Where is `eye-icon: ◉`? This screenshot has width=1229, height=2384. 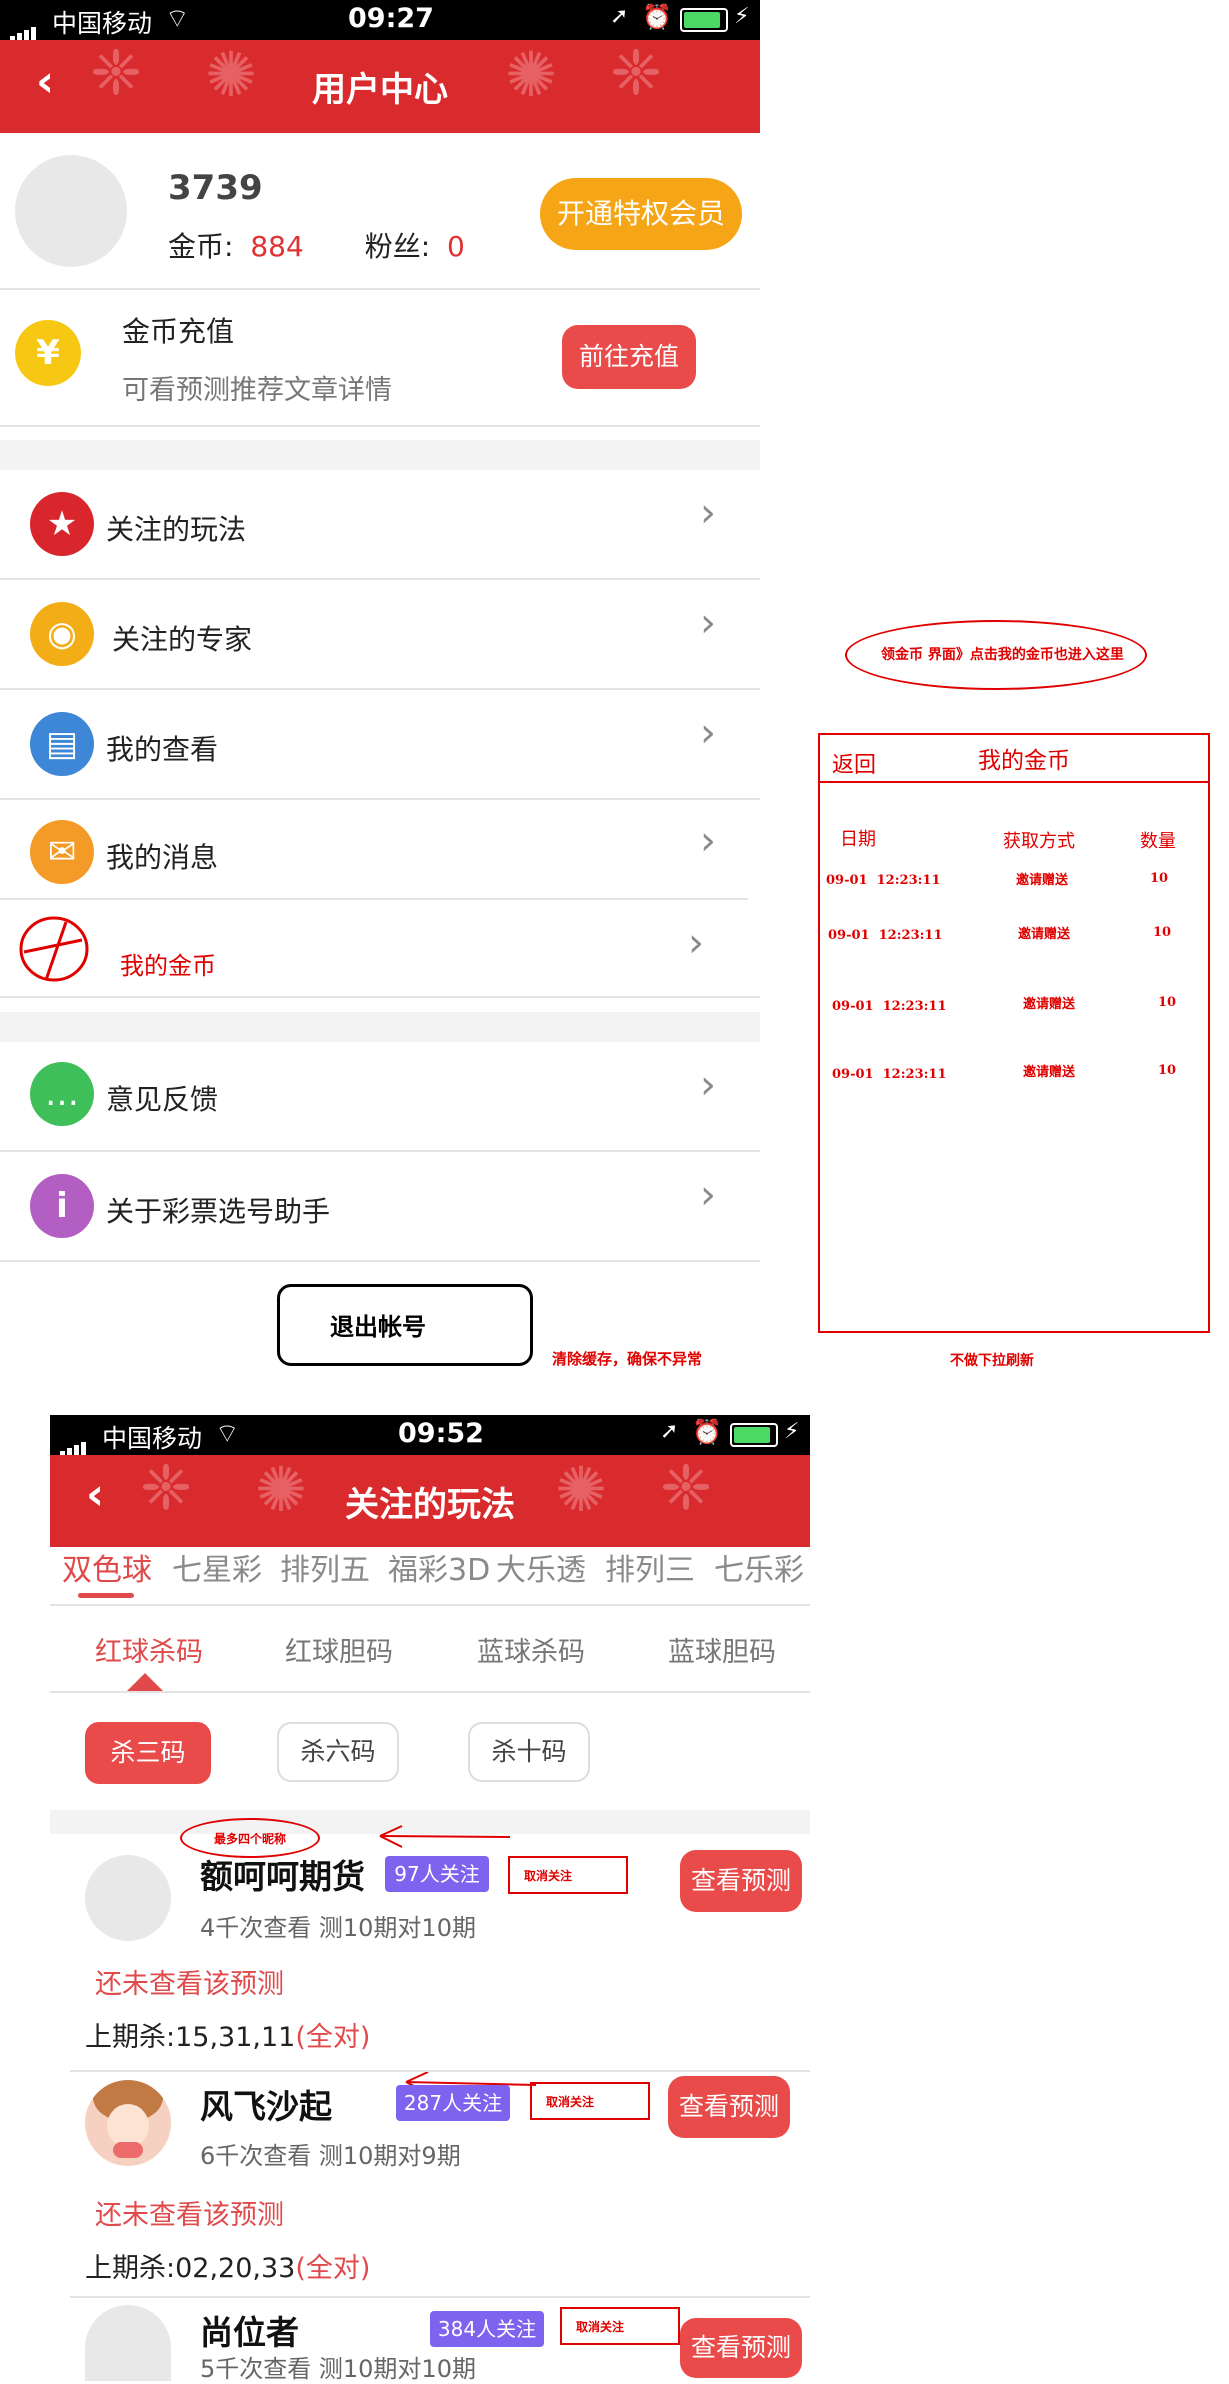
eye-icon: ◉ is located at coordinates (62, 634).